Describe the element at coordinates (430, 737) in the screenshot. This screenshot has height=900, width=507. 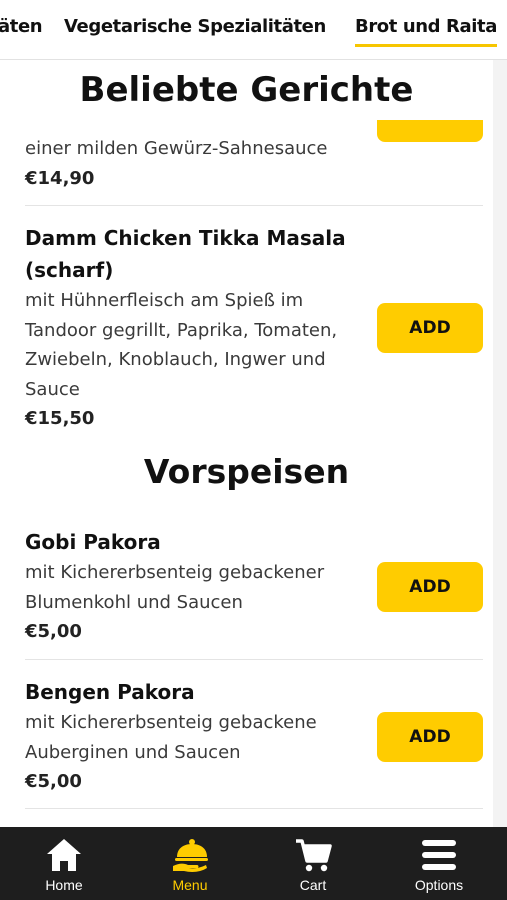
I see `add-button-bengen-pakora: ADD` at that location.